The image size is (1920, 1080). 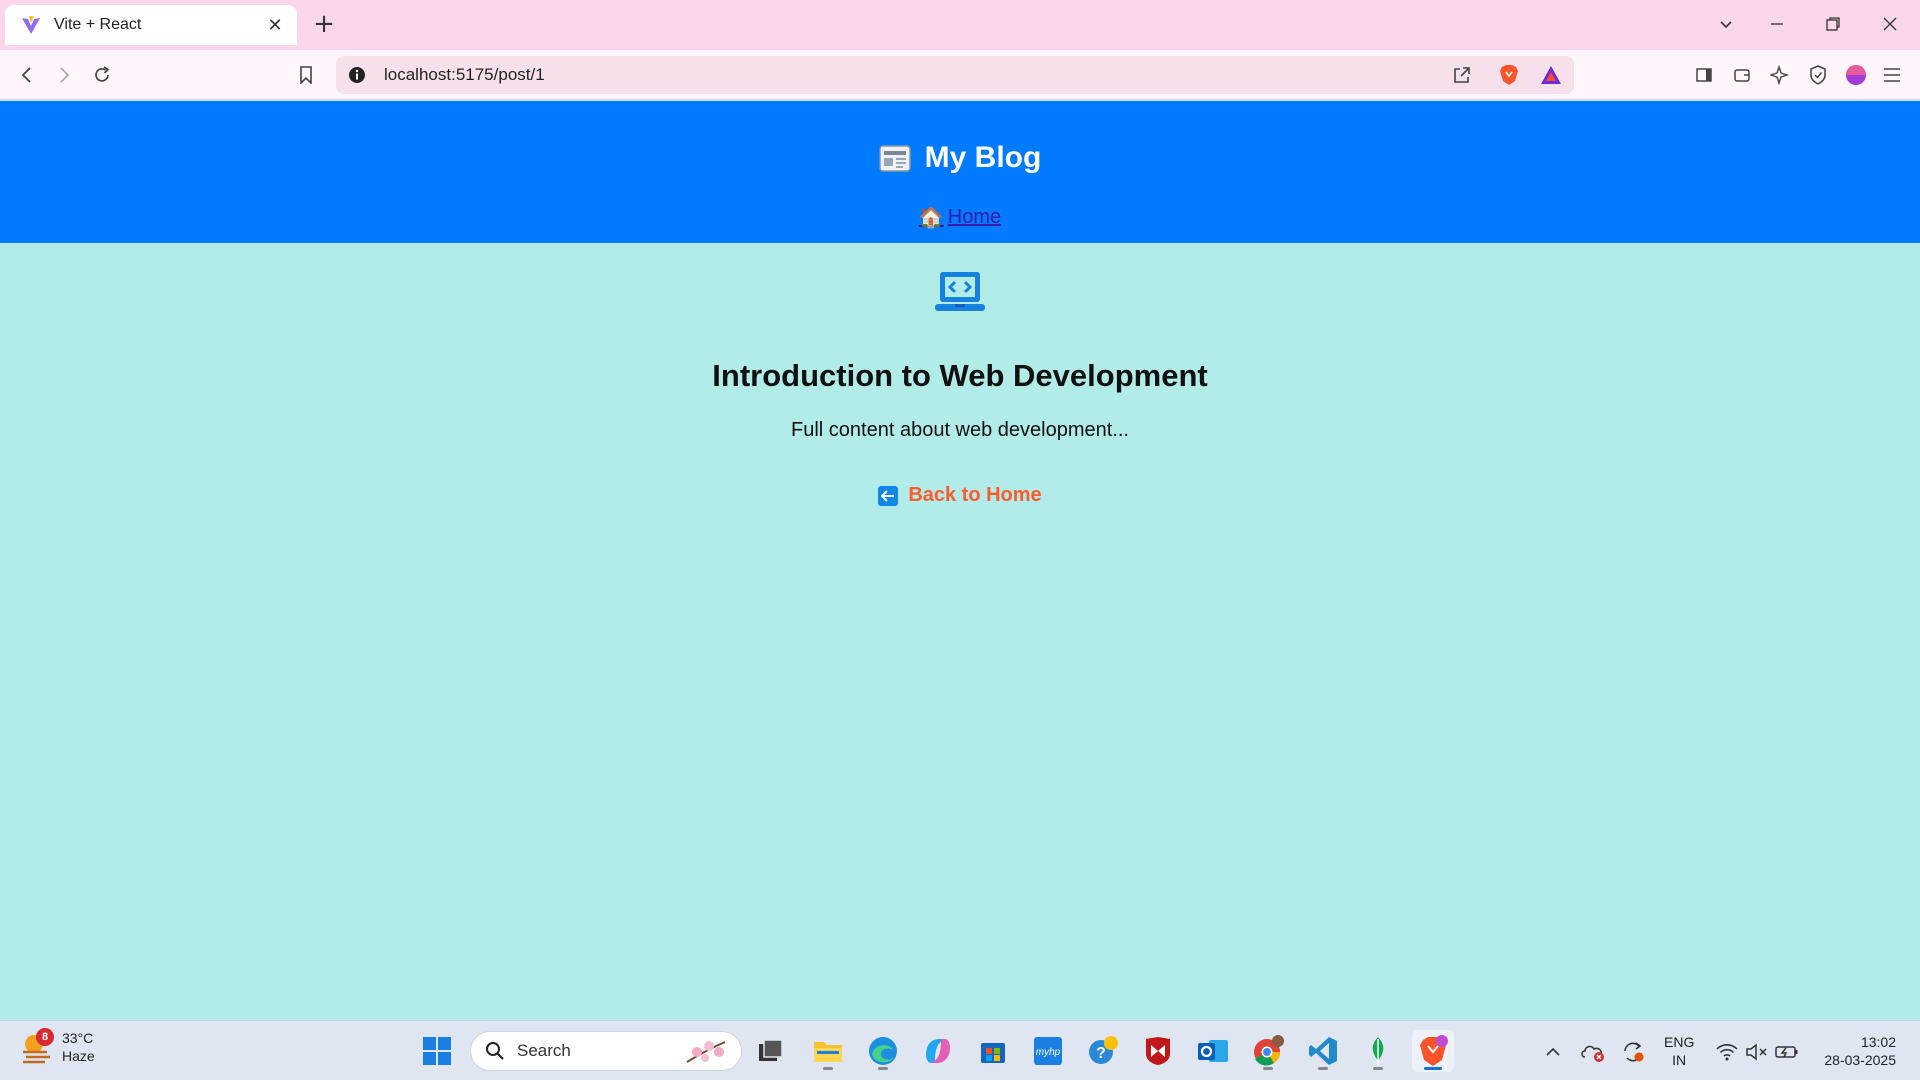 I want to click on start-windows-icon, so click(x=437, y=1051).